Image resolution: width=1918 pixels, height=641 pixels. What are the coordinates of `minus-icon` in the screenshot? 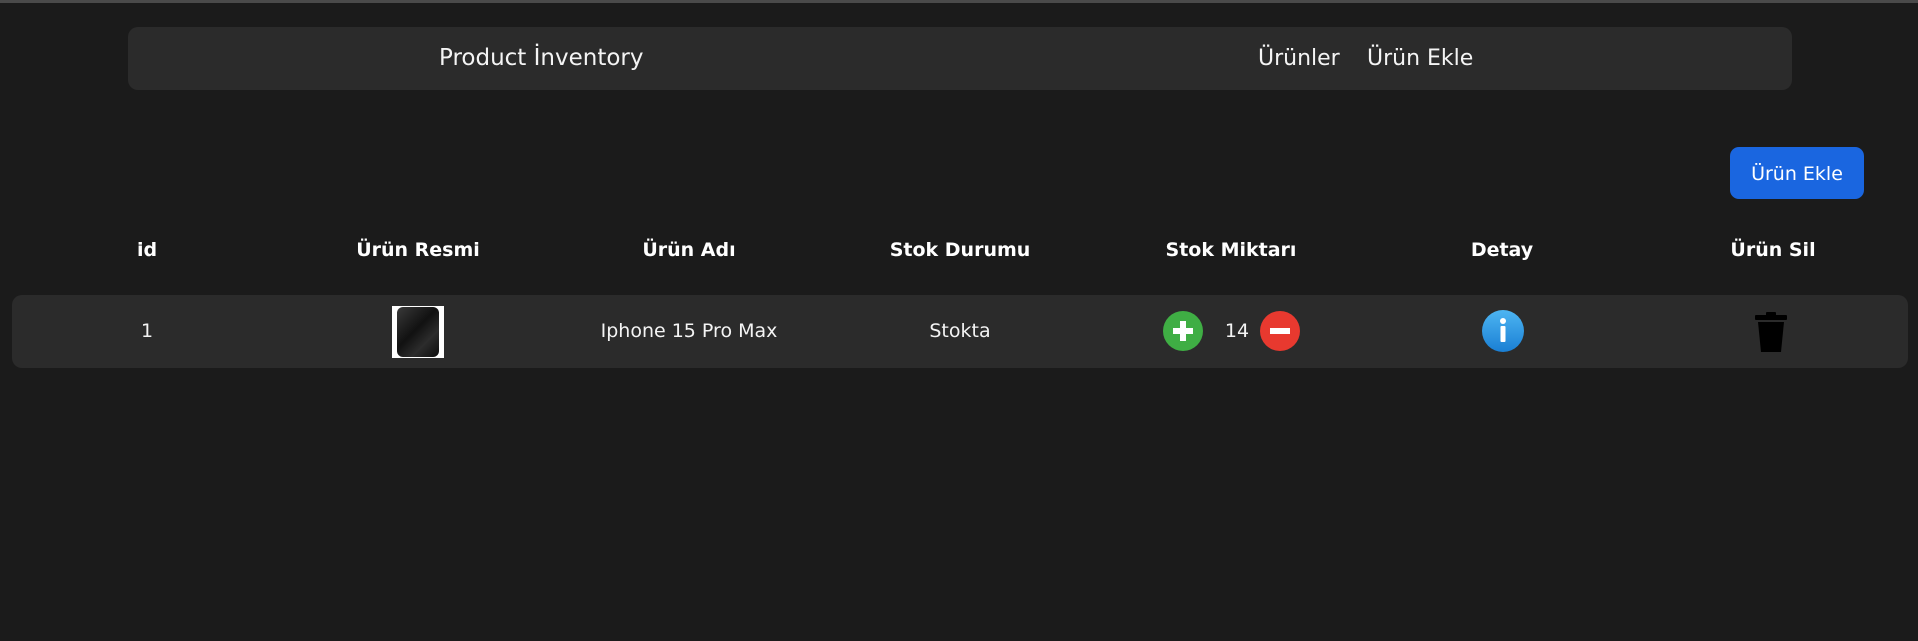 It's located at (1280, 331).